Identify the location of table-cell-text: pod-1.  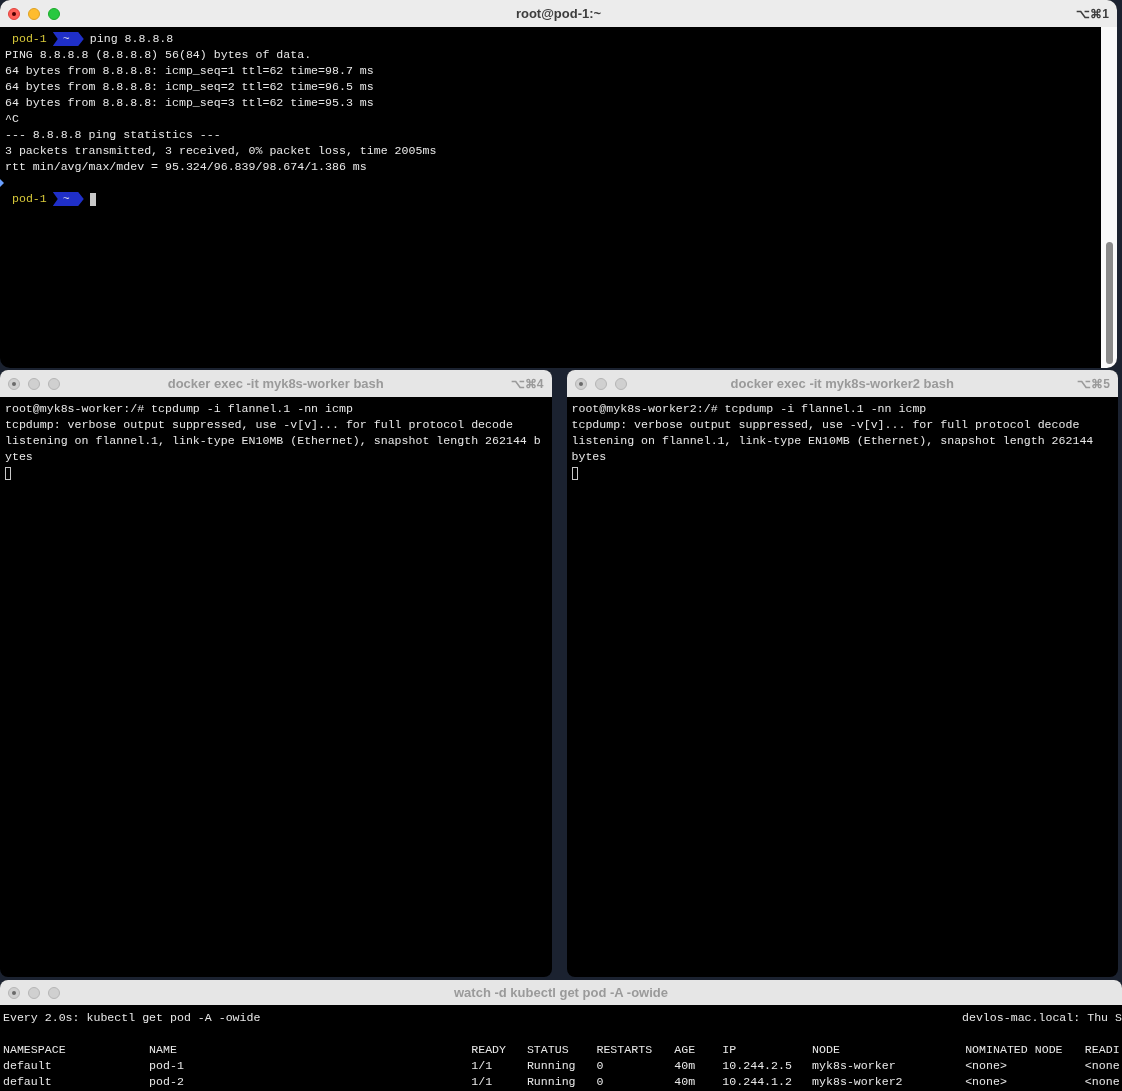
(167, 1066).